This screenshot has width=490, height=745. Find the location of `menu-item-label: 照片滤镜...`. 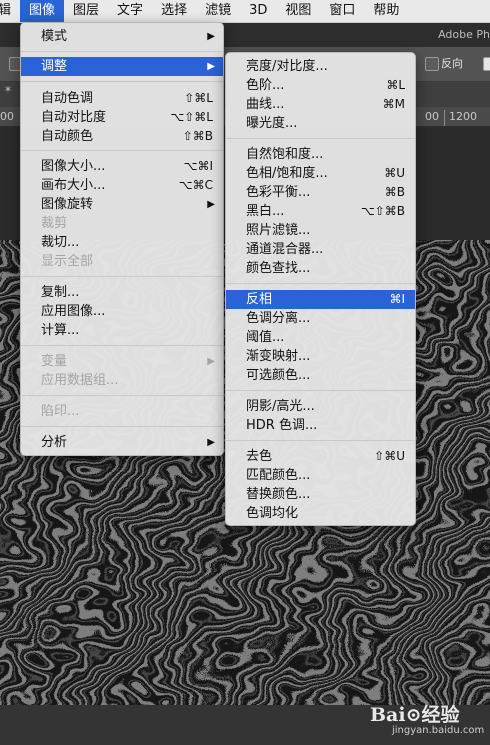

menu-item-label: 照片滤镜... is located at coordinates (278, 230).